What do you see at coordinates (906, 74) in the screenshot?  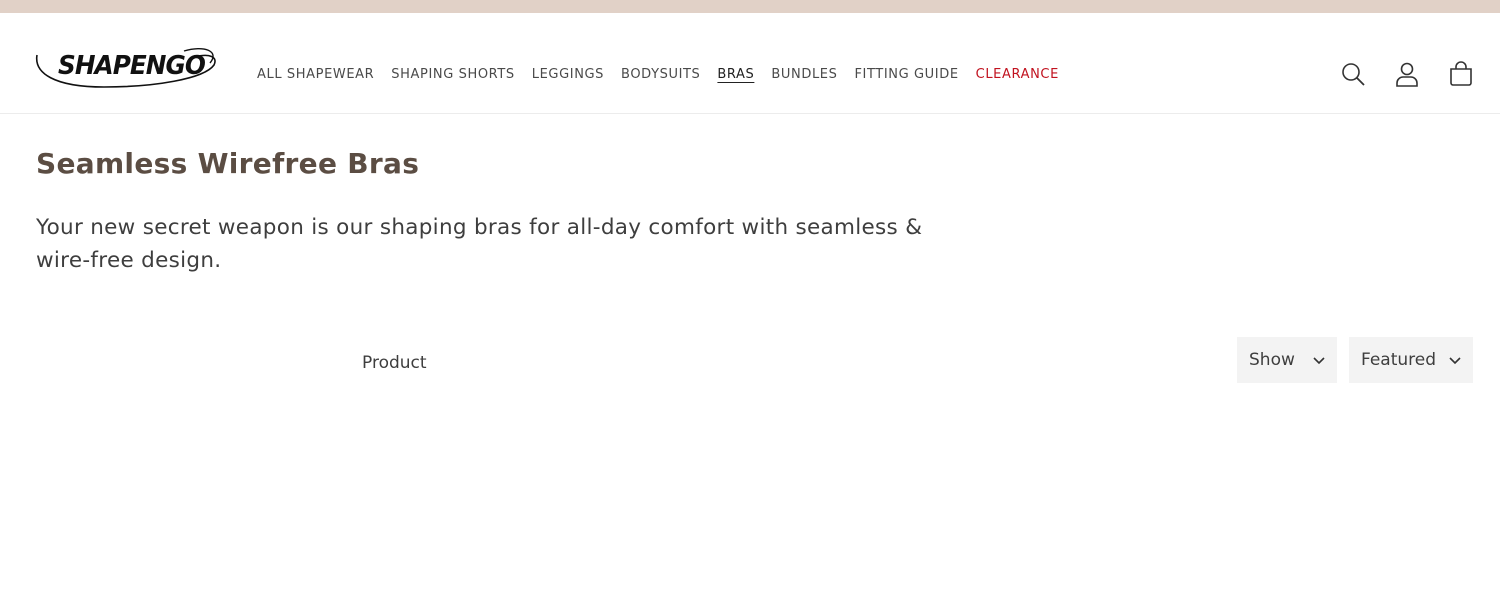 I see `nav-item-fitting-guide: FITTING GUIDE` at bounding box center [906, 74].